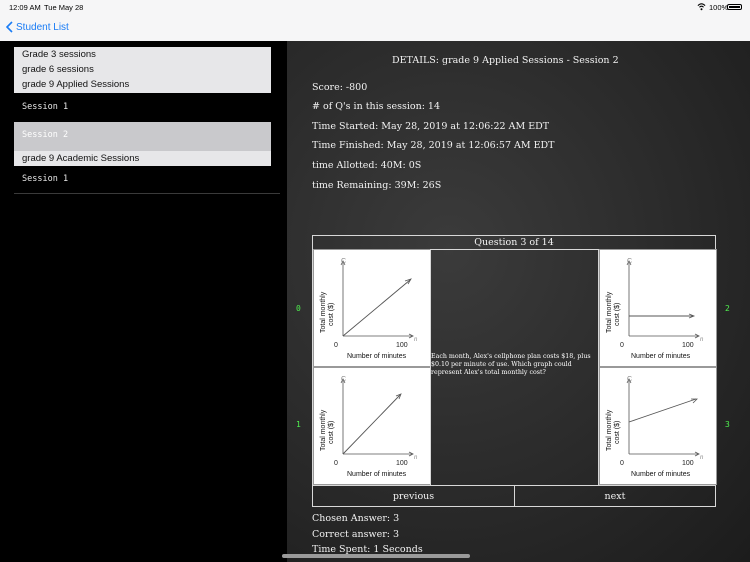 Image resolution: width=750 pixels, height=562 pixels. I want to click on next-button: next, so click(615, 496).